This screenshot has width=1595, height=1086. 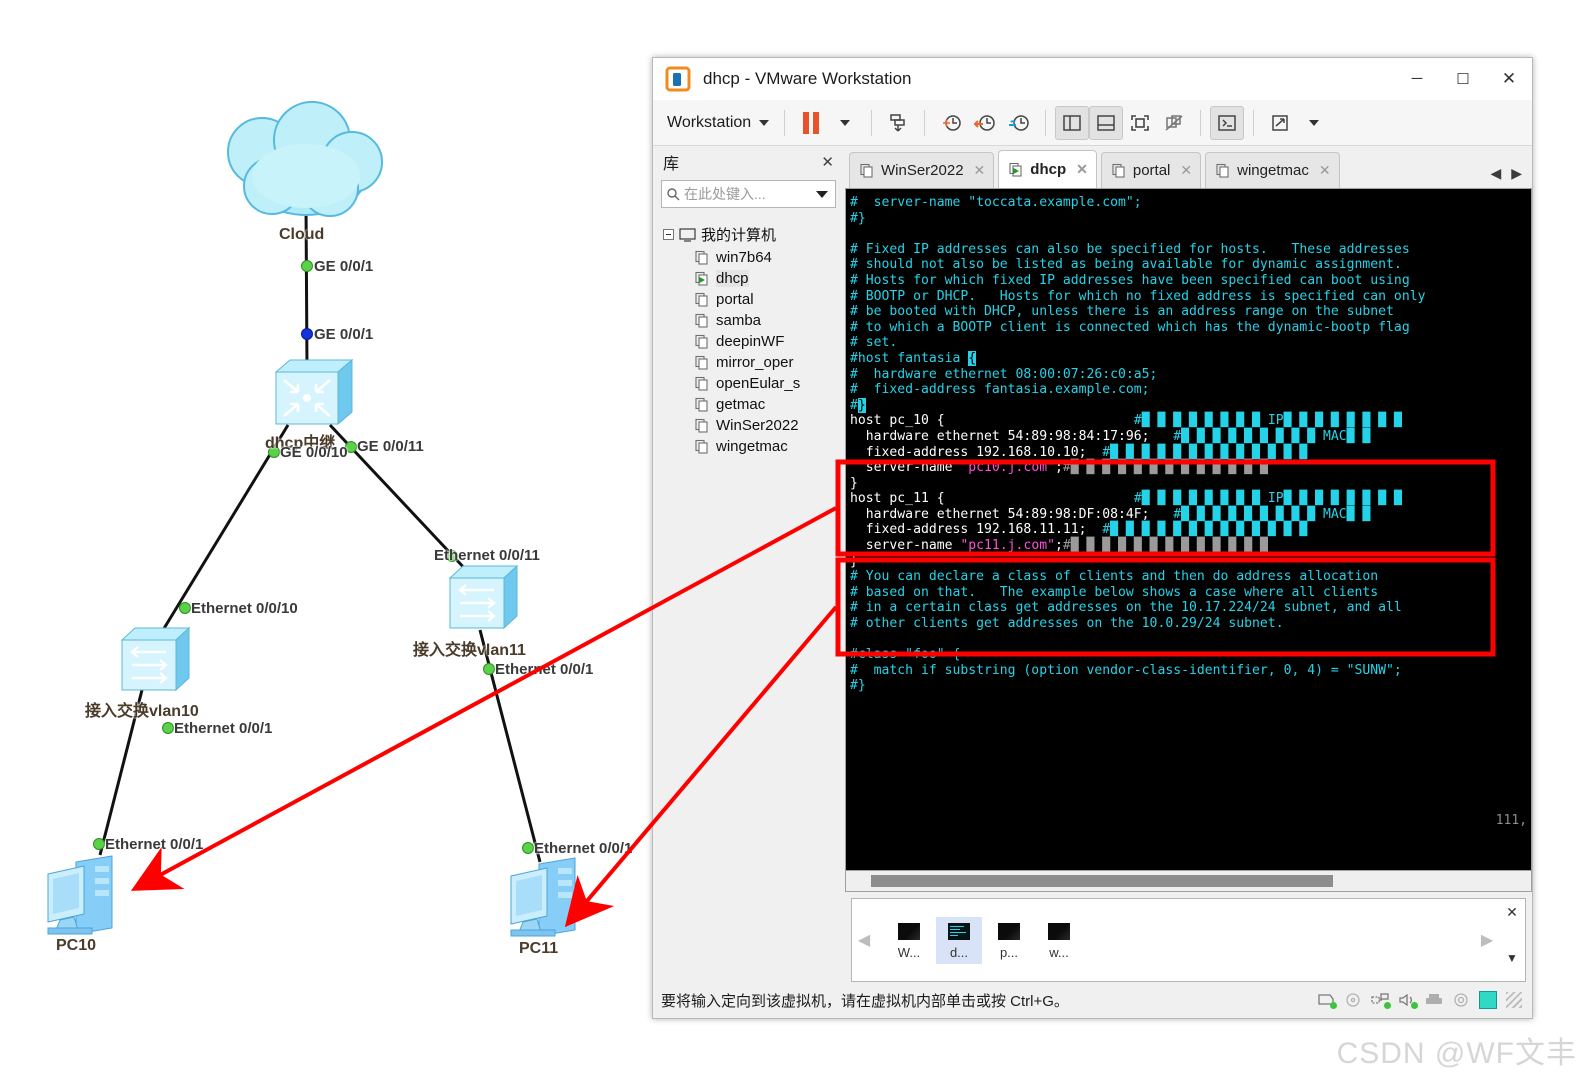 What do you see at coordinates (1102, 881) in the screenshot?
I see `scrollbar-thumb` at bounding box center [1102, 881].